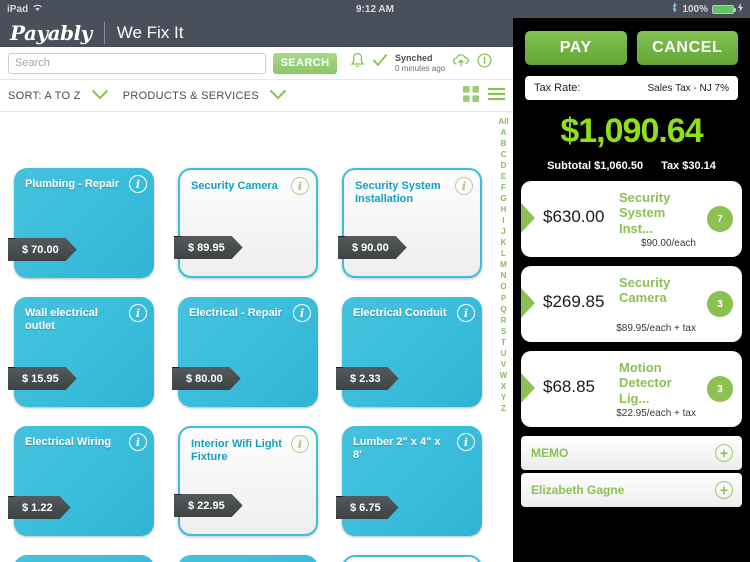  Describe the element at coordinates (496, 95) in the screenshot. I see `list-view-icon` at that location.